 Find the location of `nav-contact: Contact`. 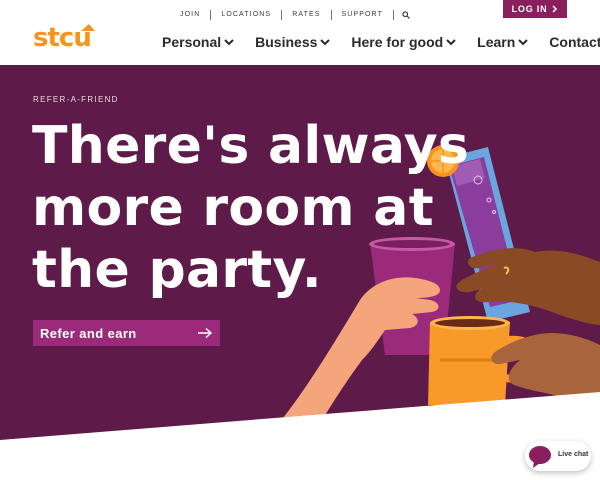

nav-contact: Contact is located at coordinates (574, 42).